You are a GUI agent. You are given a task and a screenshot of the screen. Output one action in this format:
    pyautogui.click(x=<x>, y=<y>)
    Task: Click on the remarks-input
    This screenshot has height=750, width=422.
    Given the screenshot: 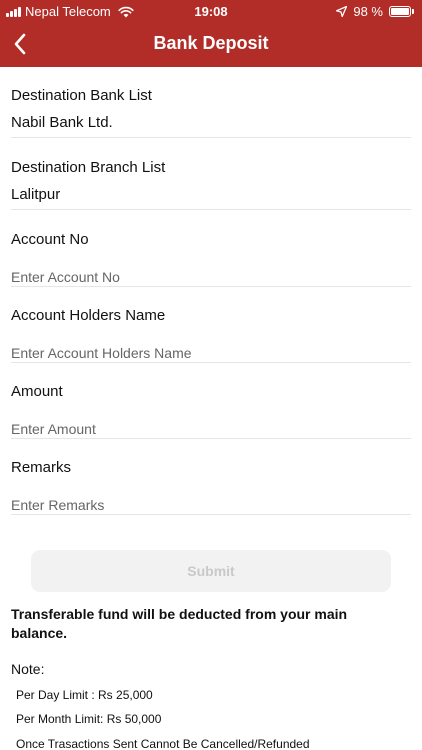 What is the action you would take?
    pyautogui.click(x=211, y=505)
    